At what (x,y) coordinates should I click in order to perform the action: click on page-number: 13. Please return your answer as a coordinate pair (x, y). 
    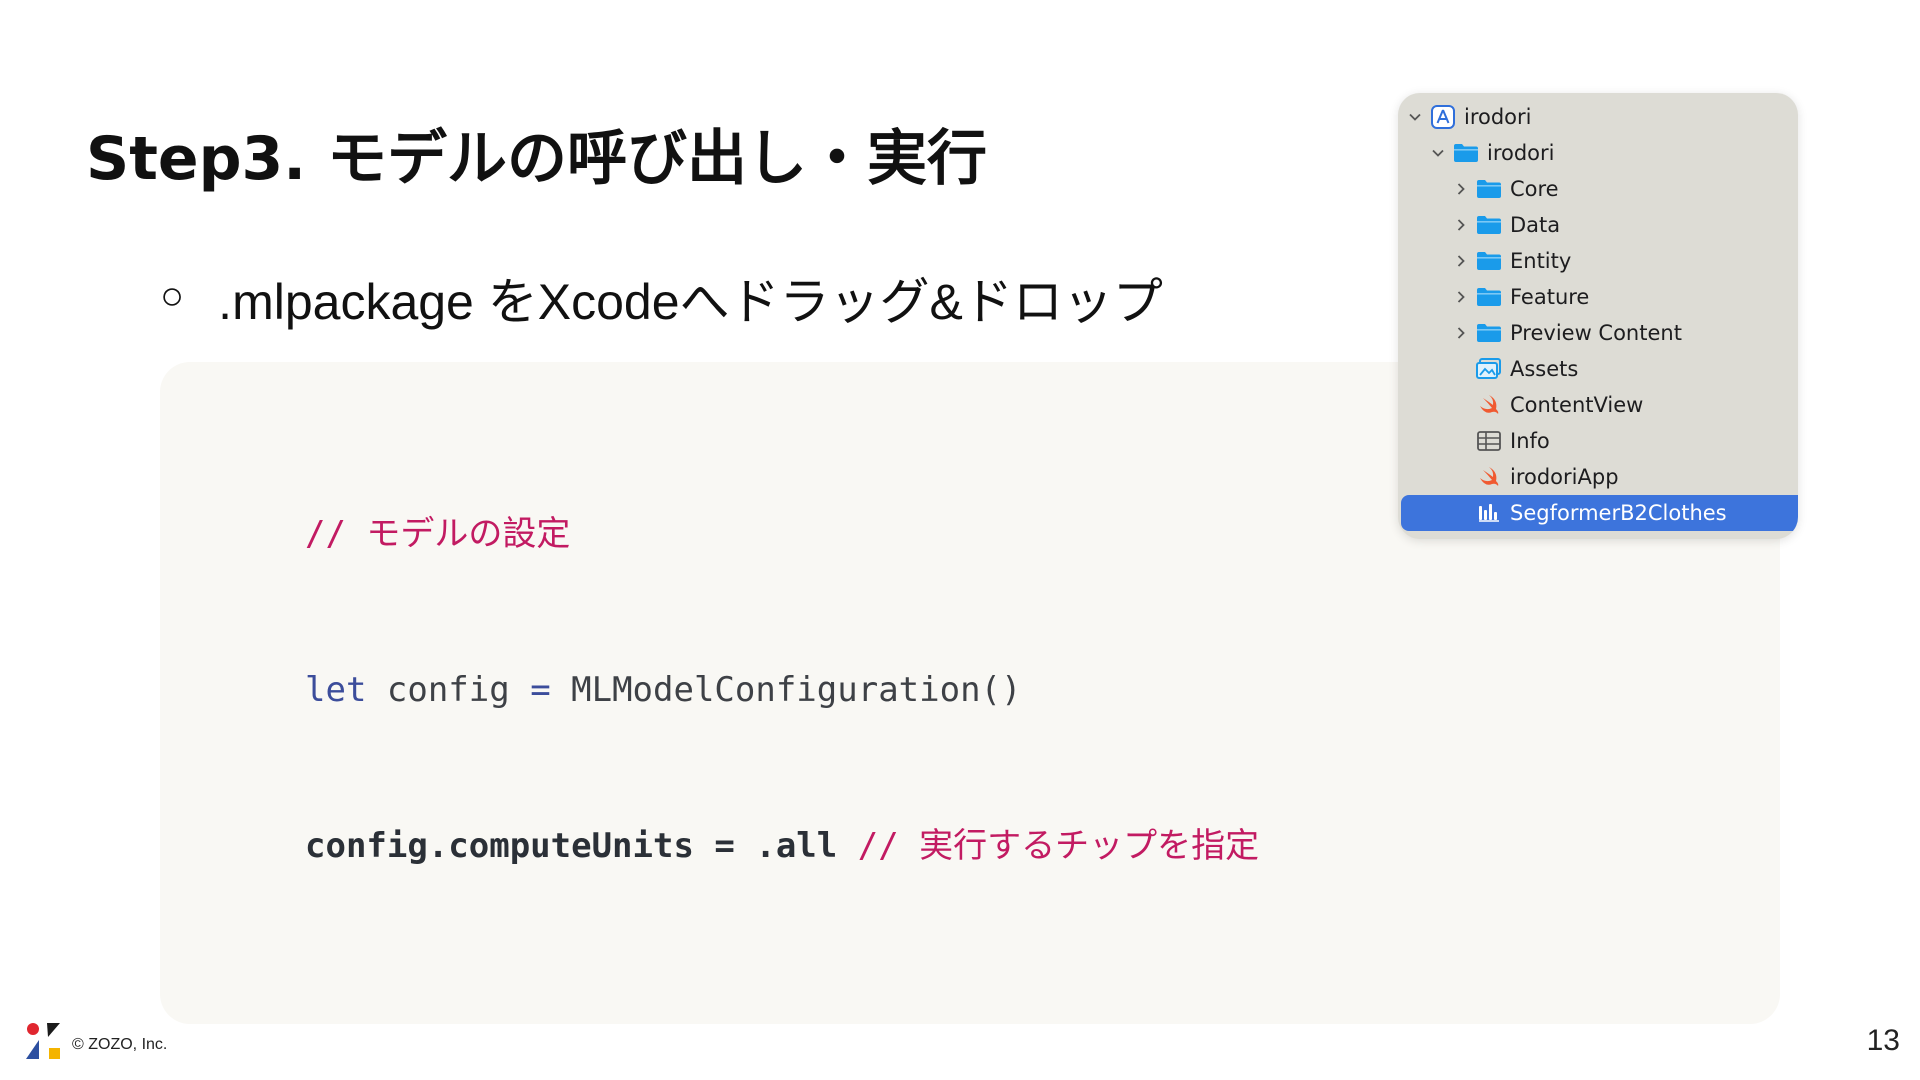
    Looking at the image, I should click on (1883, 1040).